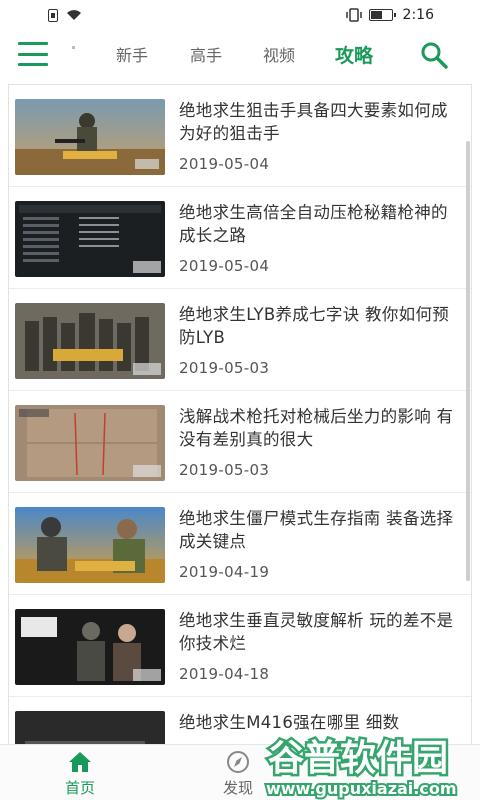 Image resolution: width=480 pixels, height=800 pixels. Describe the element at coordinates (376, 15) in the screenshot. I see `battery-level` at that location.